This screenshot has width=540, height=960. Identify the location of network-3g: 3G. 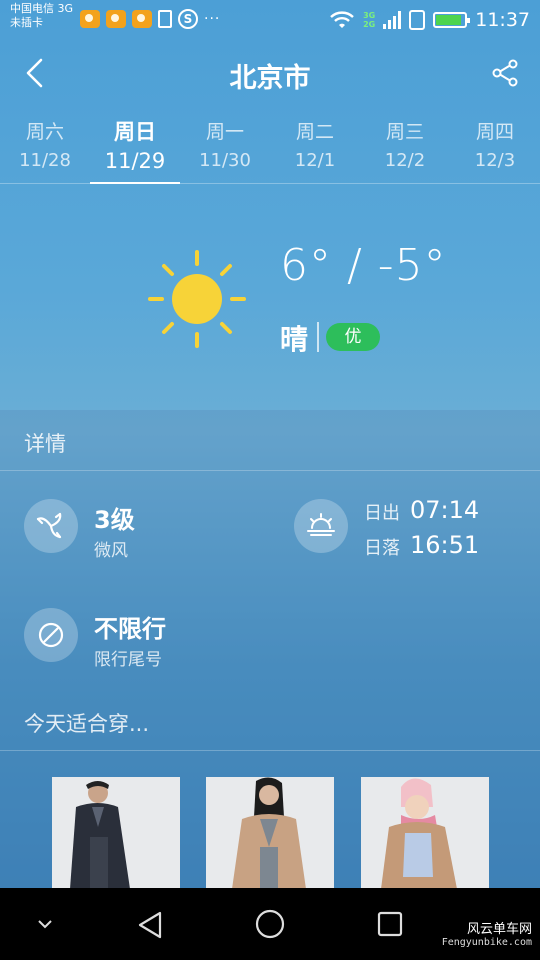
(369, 15).